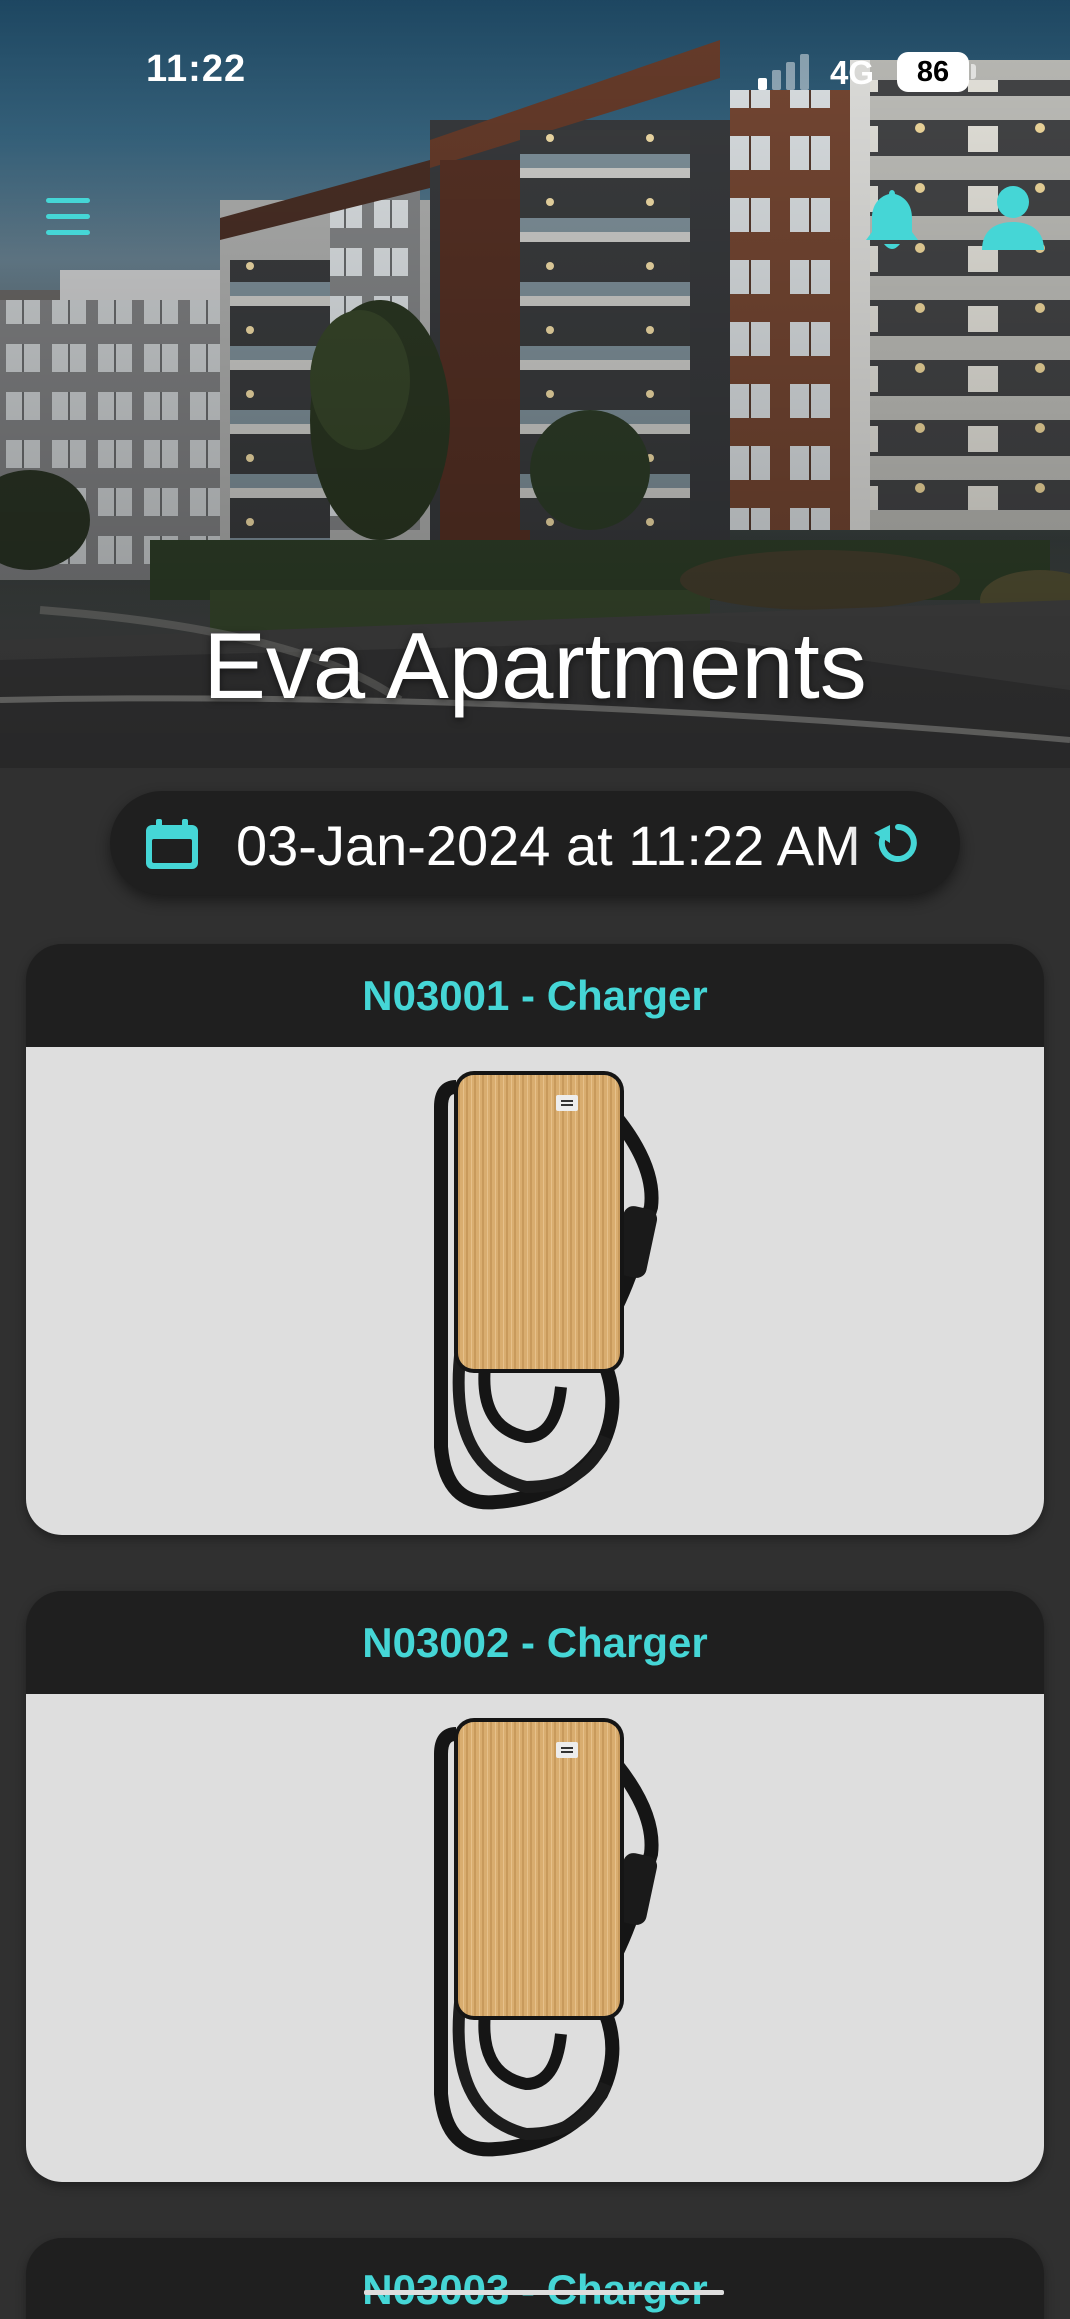 This screenshot has width=1070, height=2319. What do you see at coordinates (933, 72) in the screenshot?
I see `battery-indicator: 86` at bounding box center [933, 72].